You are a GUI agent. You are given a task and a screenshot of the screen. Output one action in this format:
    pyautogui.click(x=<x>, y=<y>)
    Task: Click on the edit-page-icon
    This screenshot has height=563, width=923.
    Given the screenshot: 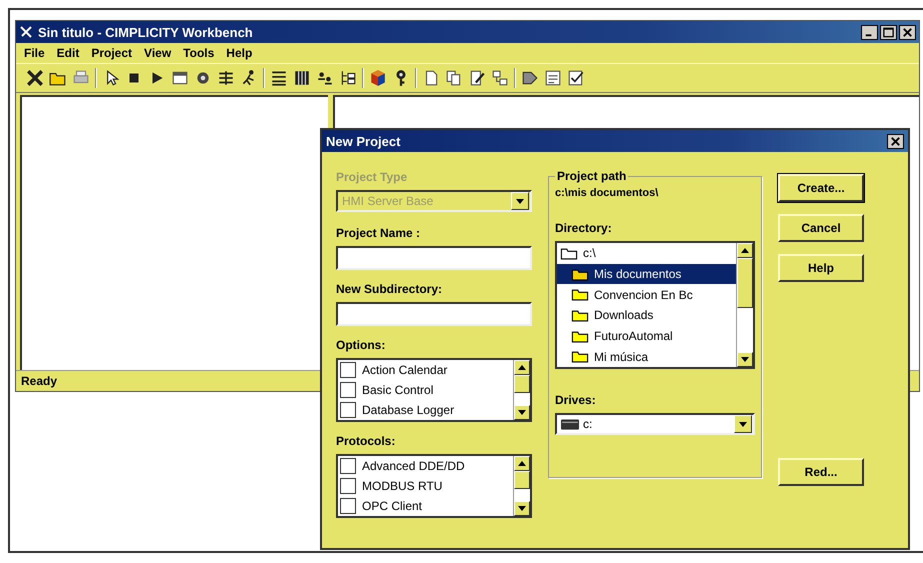 What is the action you would take?
    pyautogui.click(x=477, y=78)
    